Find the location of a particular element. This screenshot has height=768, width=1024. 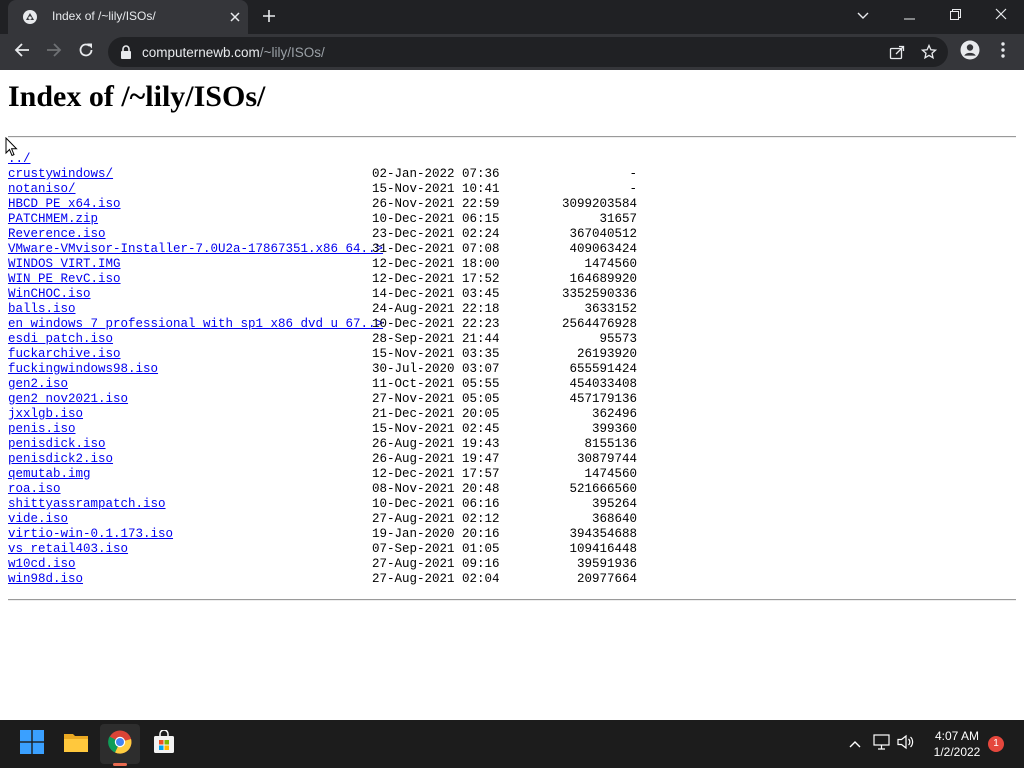

file-link: vs_retail403.iso is located at coordinates (68, 549).